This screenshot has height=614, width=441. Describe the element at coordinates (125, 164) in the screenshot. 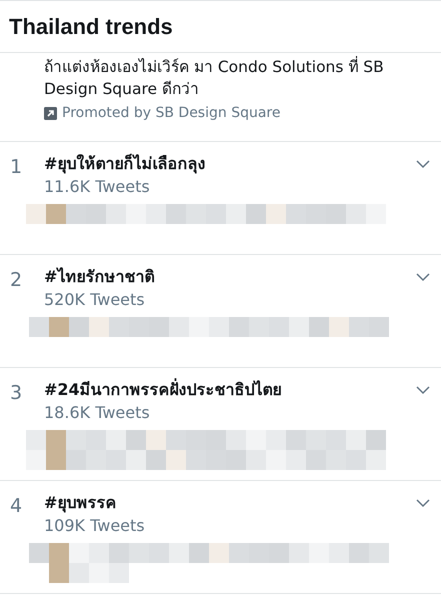

I see `trend-hashtag: #ยุบให้ตายก็ไม่เลือกลุง` at that location.